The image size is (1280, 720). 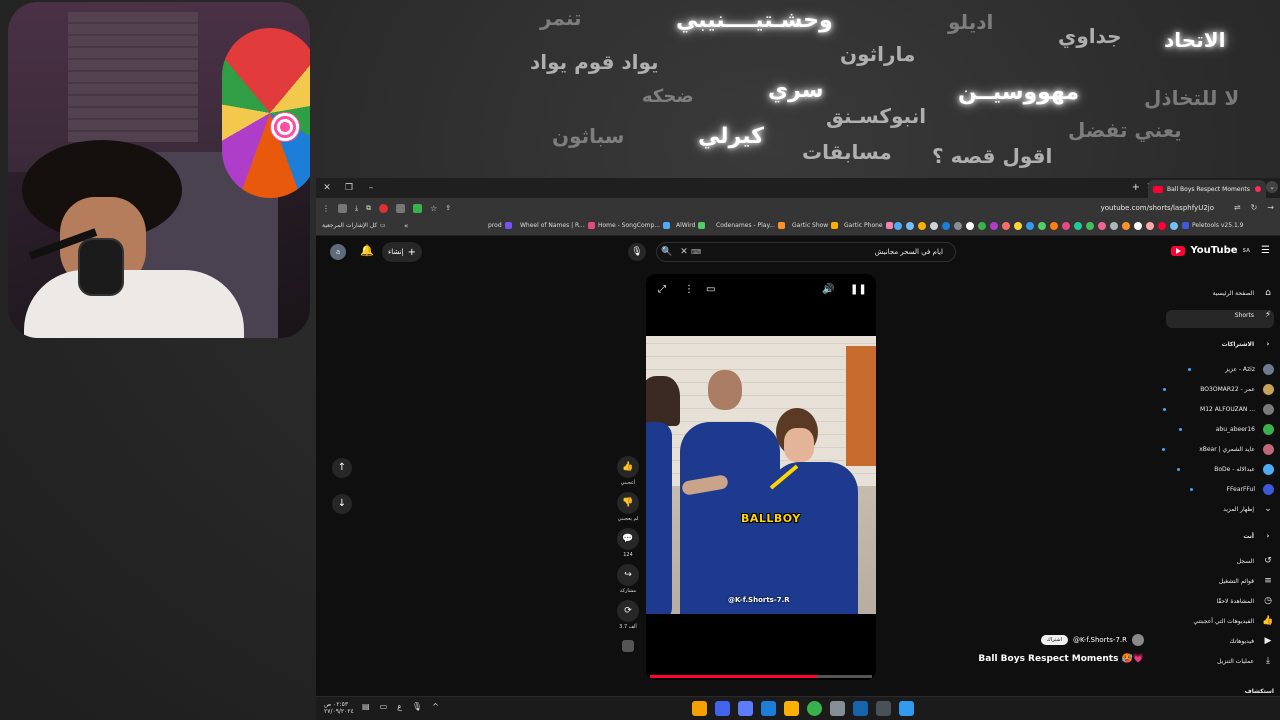 I want to click on video-progress-bar, so click(x=761, y=676).